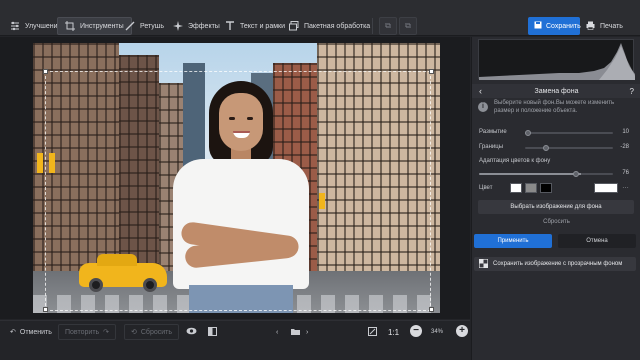 Image resolution: width=640 pixels, height=360 pixels. I want to click on color-swatch-white, so click(516, 188).